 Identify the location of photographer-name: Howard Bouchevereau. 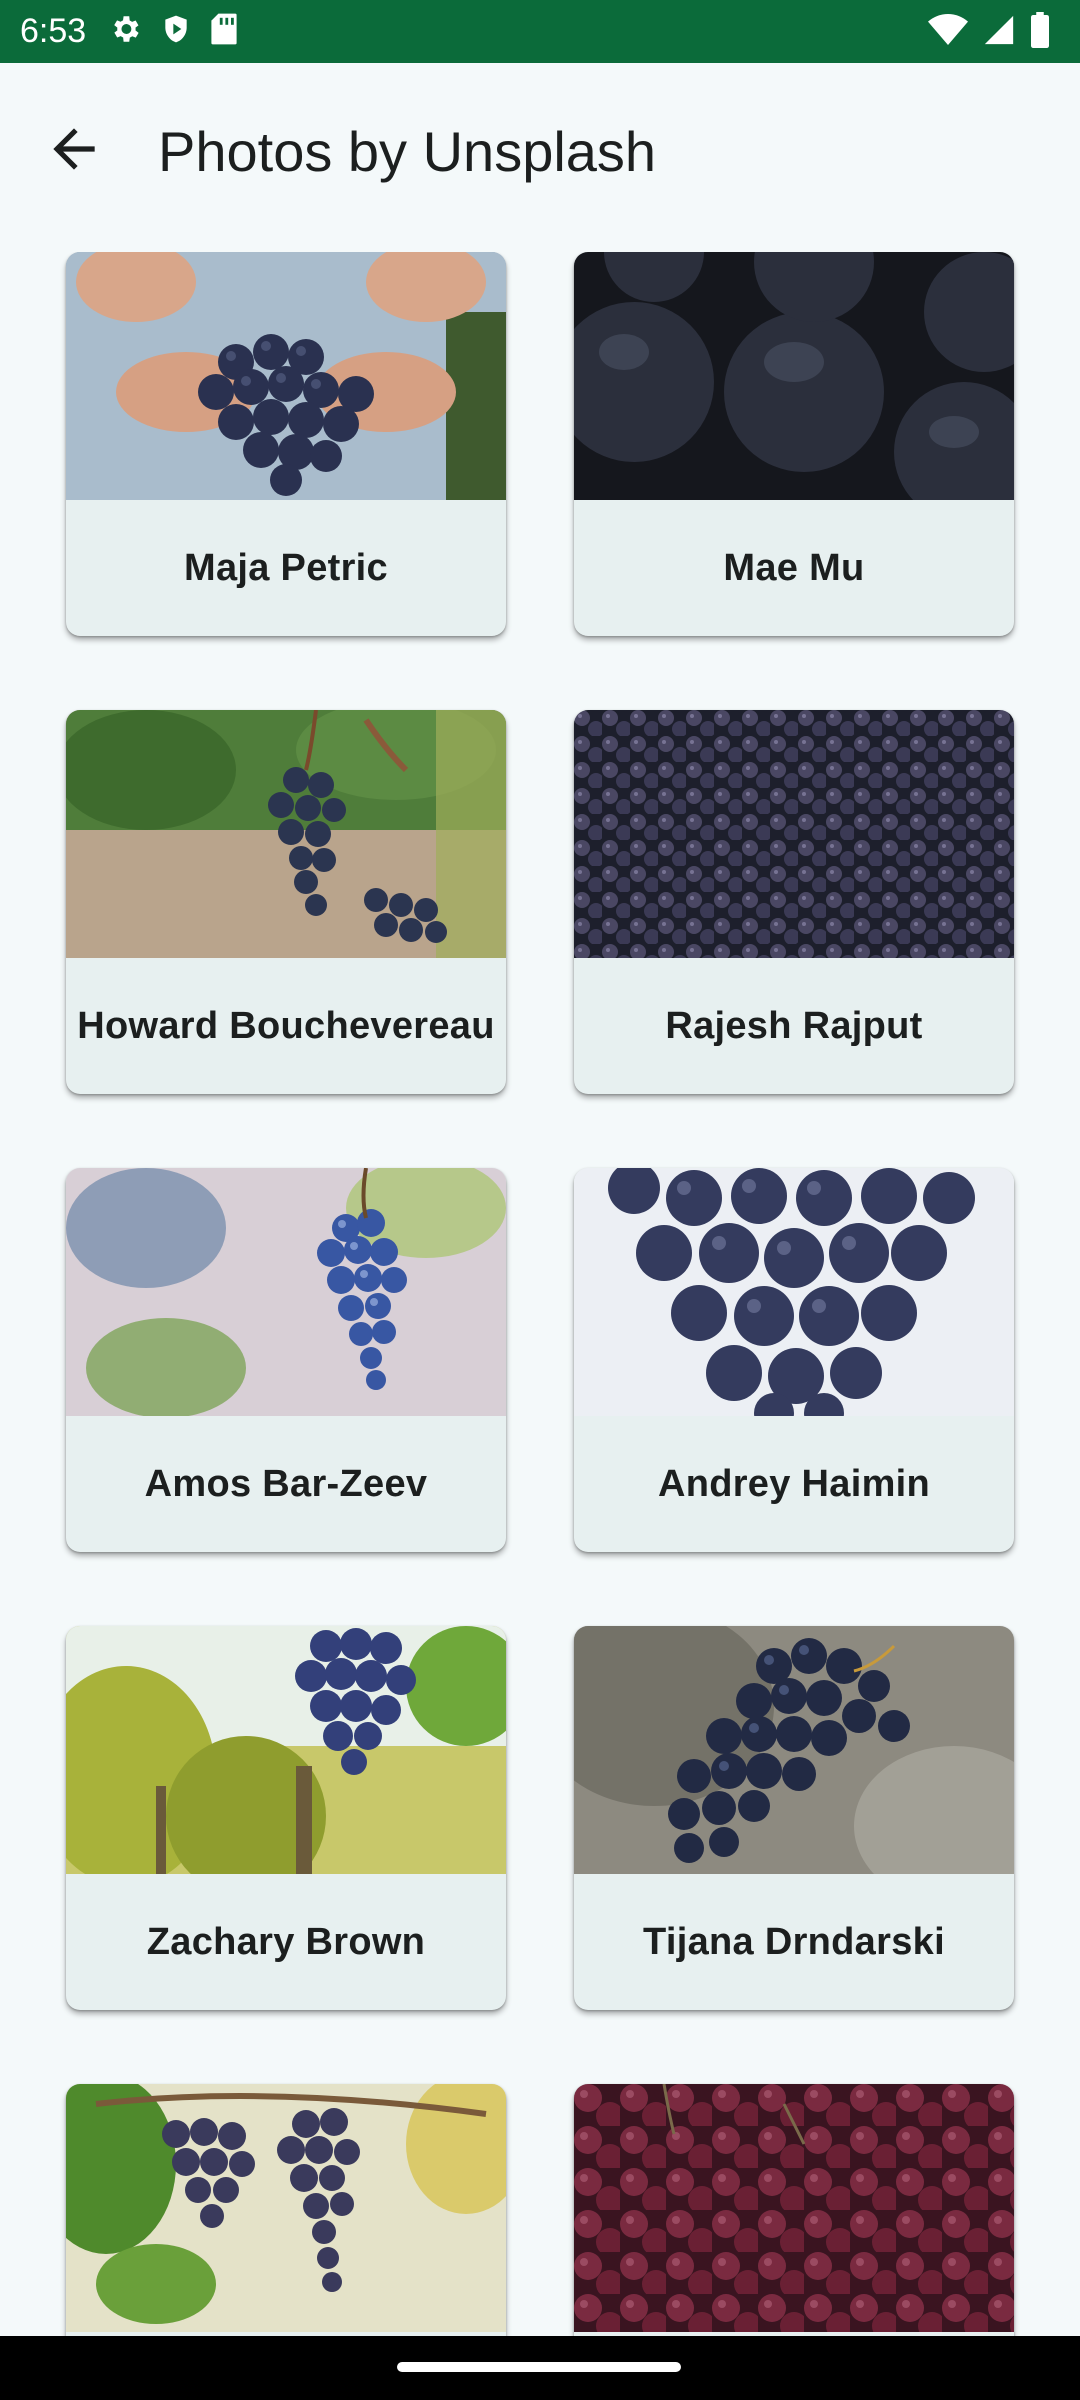
(286, 1025).